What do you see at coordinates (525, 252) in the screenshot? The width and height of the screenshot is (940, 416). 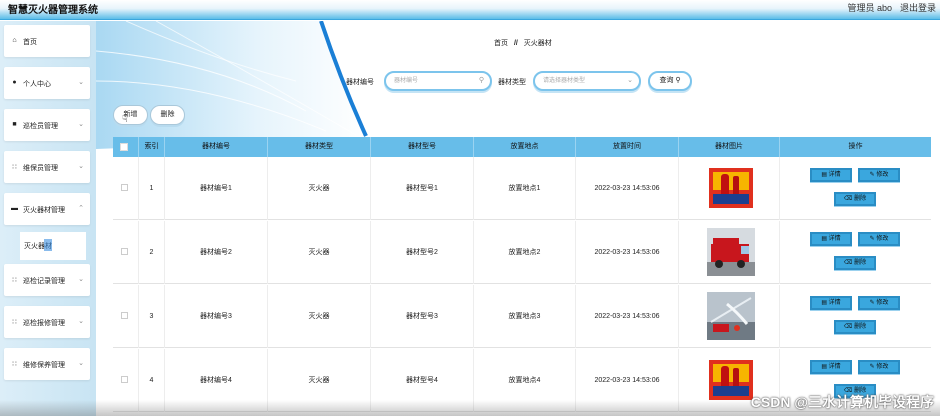 I see `location-cell: 放置地点2` at bounding box center [525, 252].